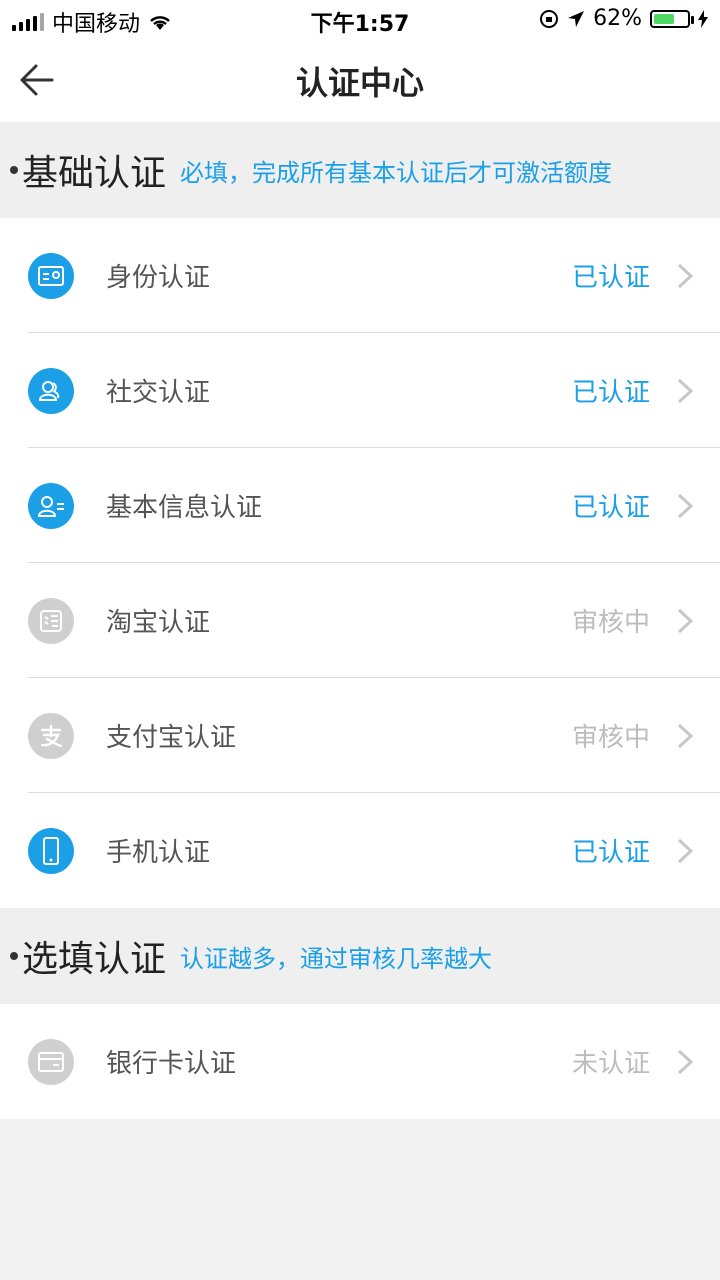  Describe the element at coordinates (158, 623) in the screenshot. I see `item-label: 淘宝认证` at that location.